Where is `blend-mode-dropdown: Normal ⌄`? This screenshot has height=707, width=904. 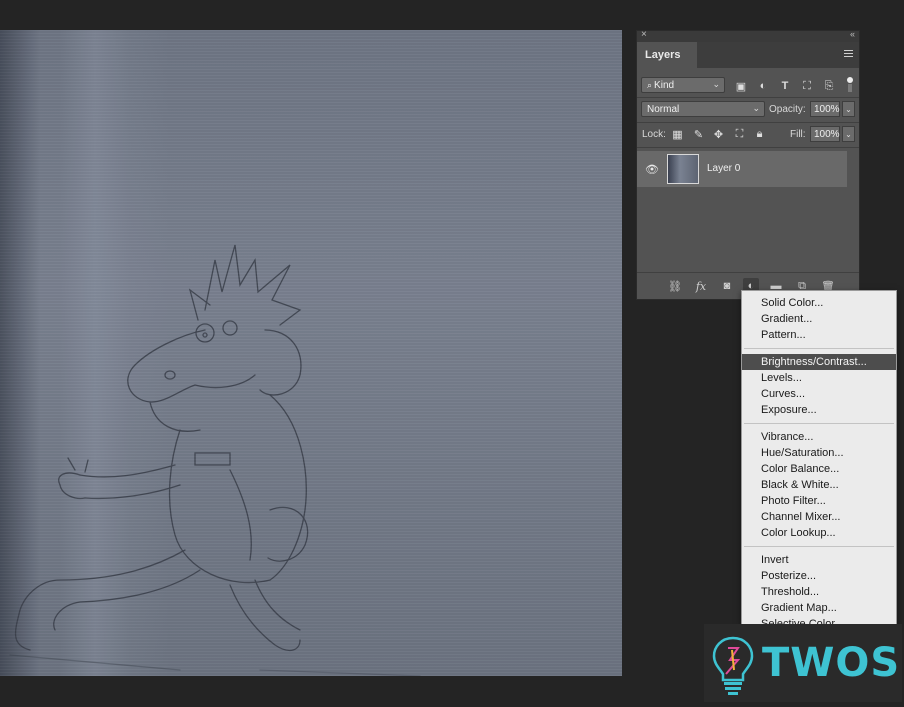
blend-mode-dropdown: Normal ⌄ is located at coordinates (703, 109).